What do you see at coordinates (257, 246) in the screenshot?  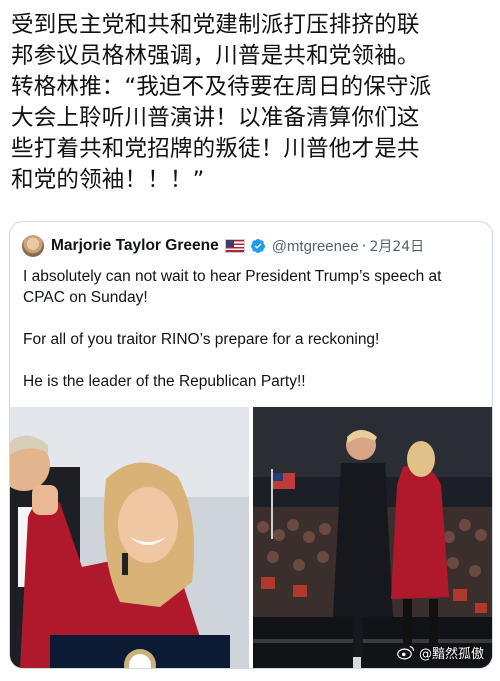 I see `verified-badge-icon` at bounding box center [257, 246].